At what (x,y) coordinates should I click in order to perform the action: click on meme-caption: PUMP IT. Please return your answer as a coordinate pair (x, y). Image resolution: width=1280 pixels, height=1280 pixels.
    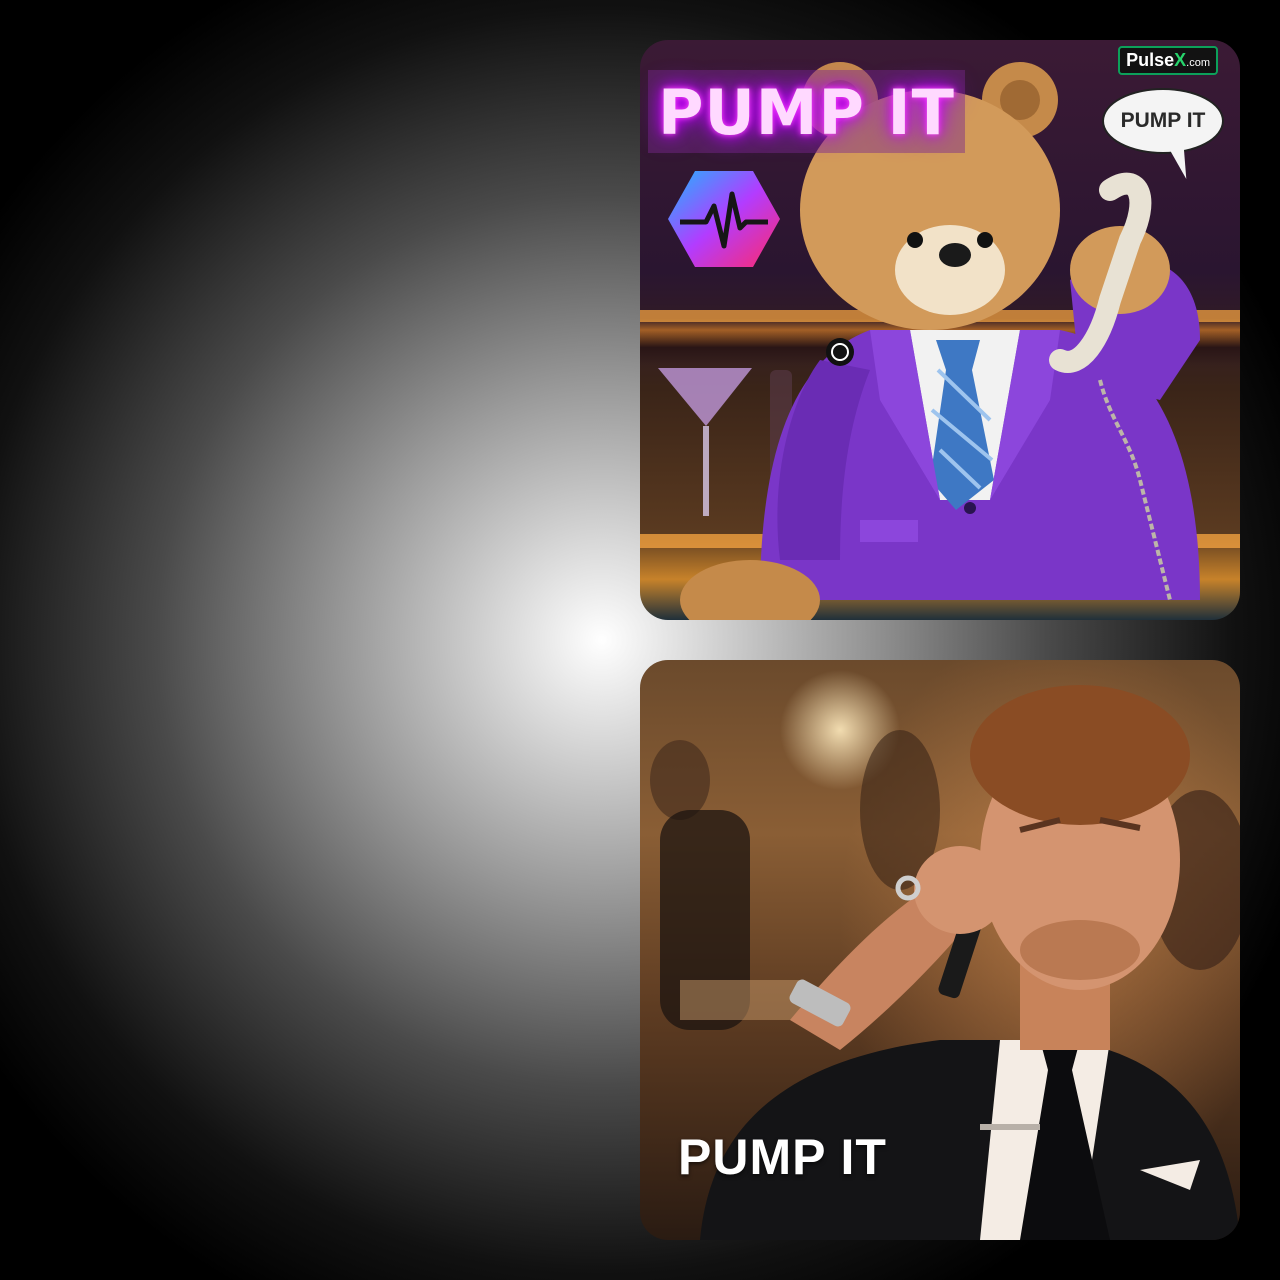
    Looking at the image, I should click on (782, 1157).